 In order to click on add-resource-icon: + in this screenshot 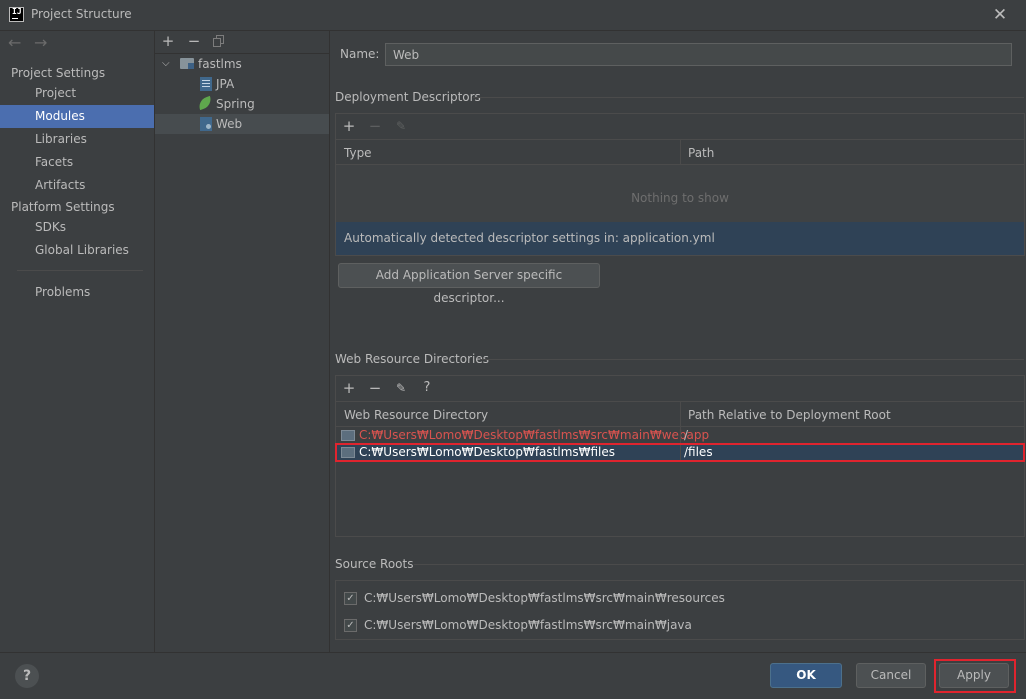, I will do `click(349, 388)`.